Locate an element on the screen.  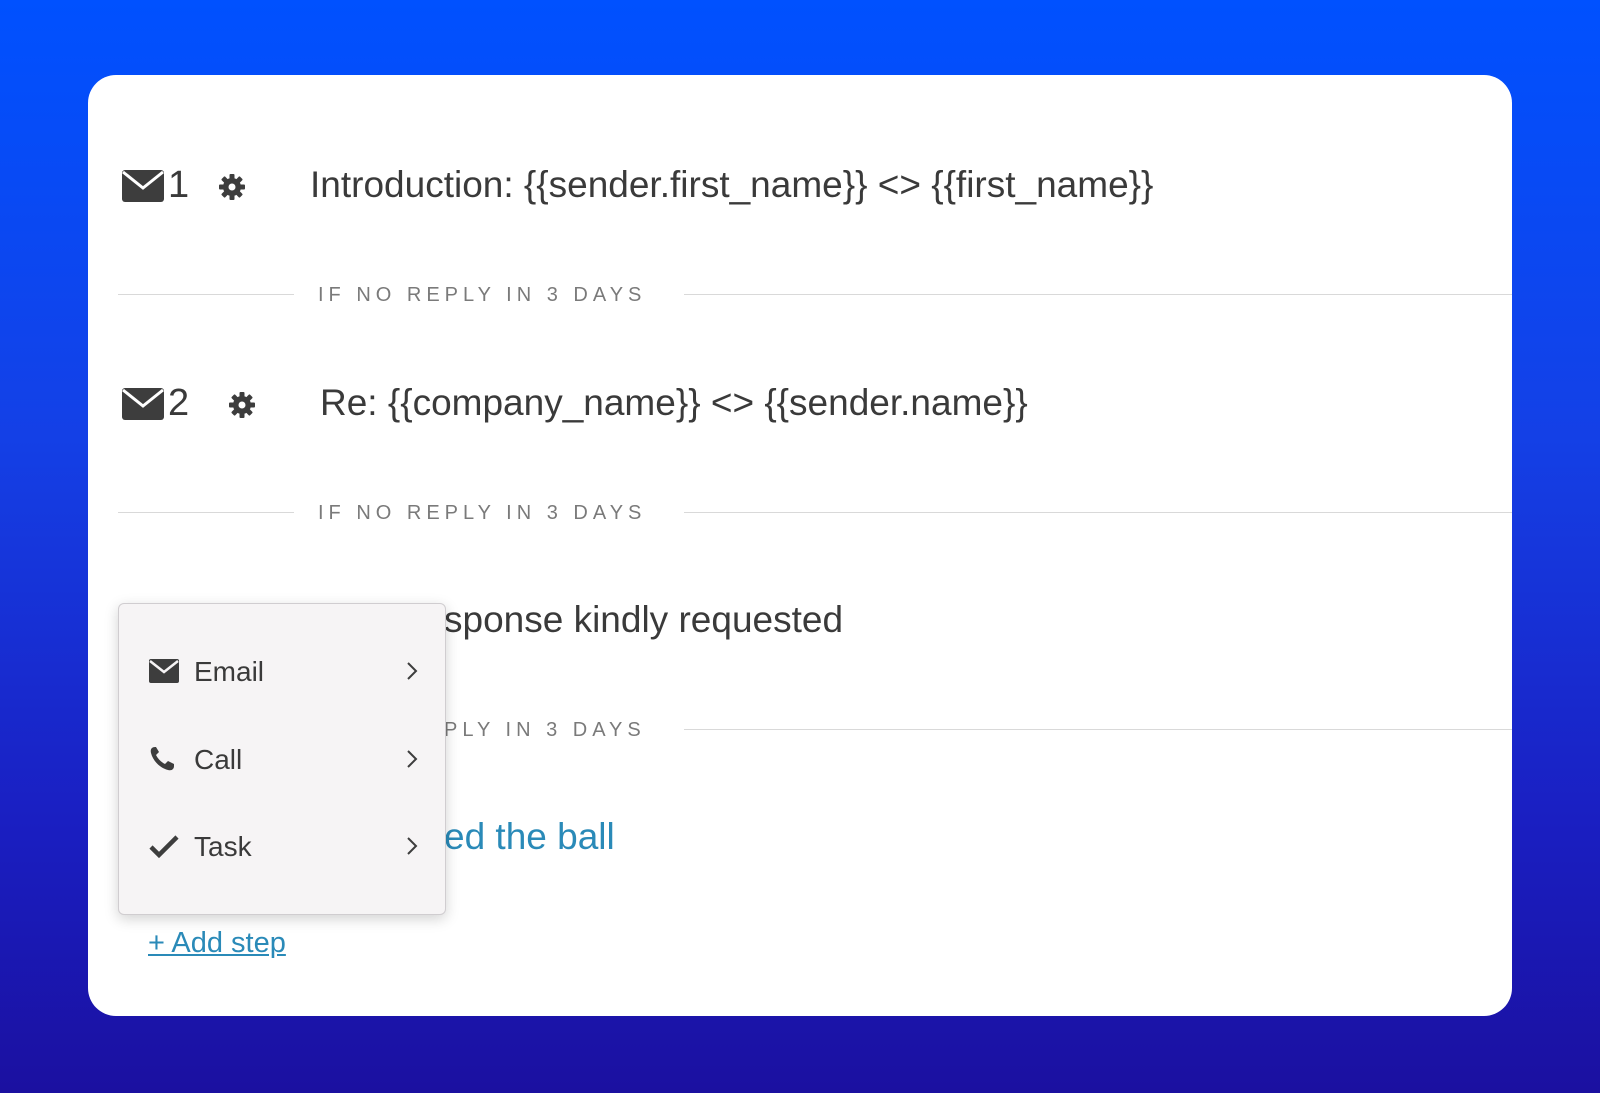
step-number: 2 is located at coordinates (179, 403).